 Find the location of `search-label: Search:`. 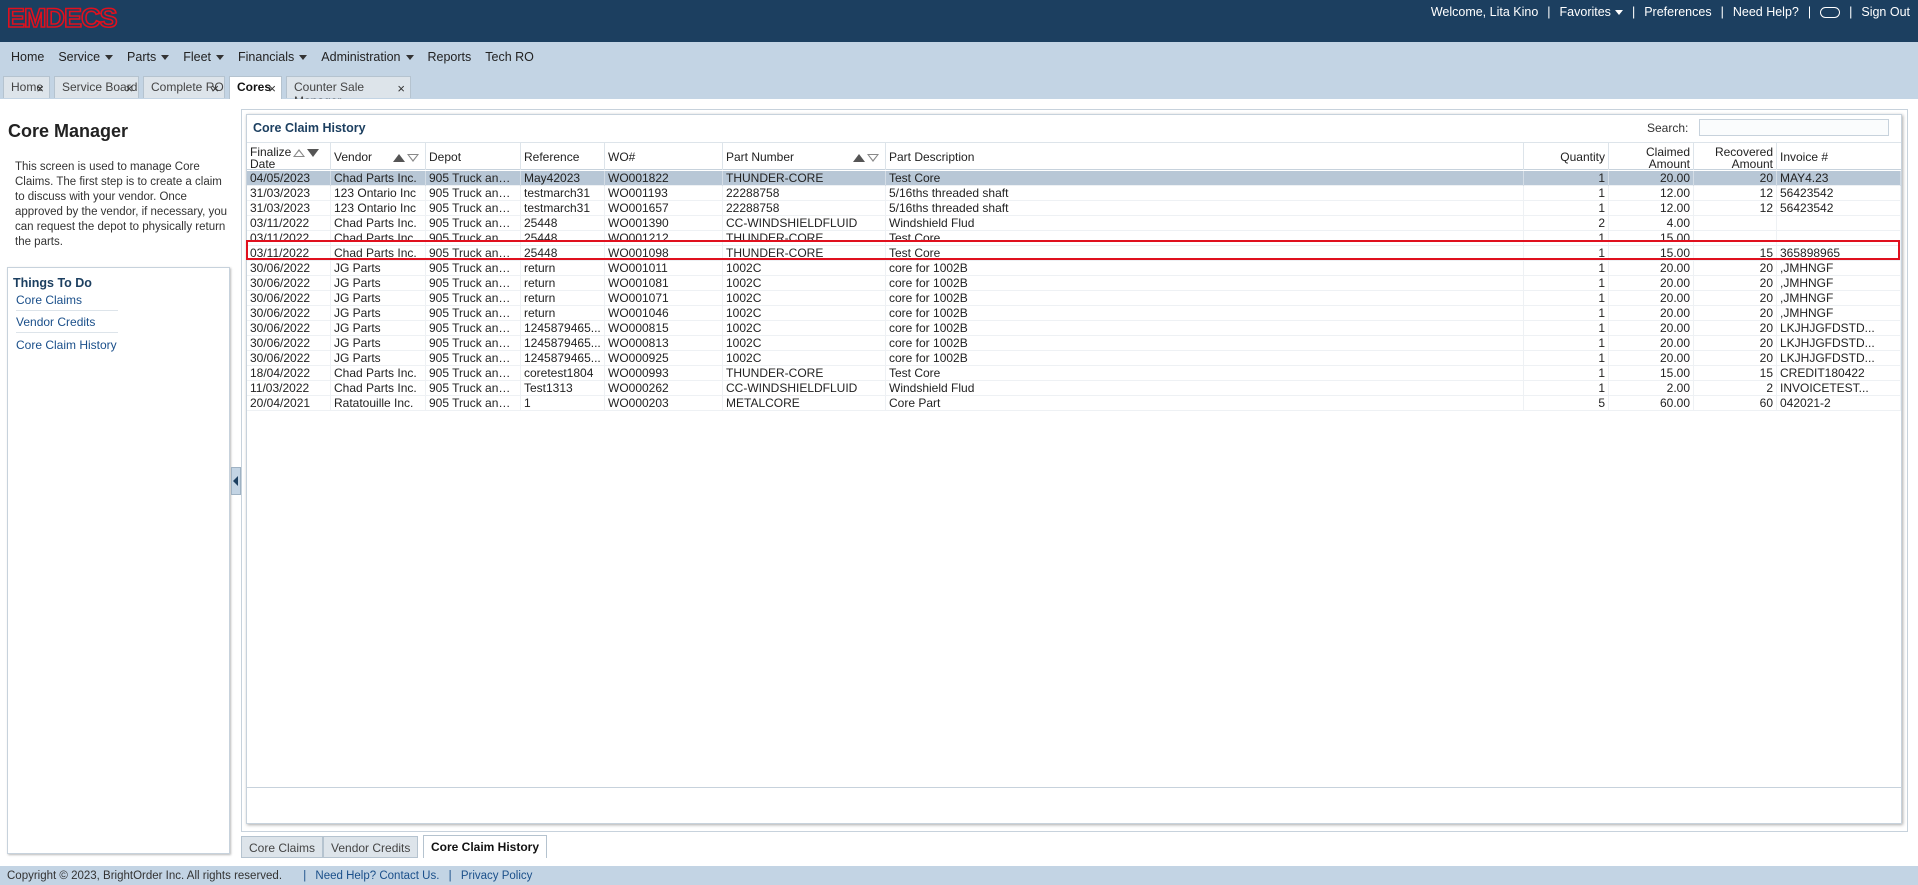

search-label: Search: is located at coordinates (1668, 128).